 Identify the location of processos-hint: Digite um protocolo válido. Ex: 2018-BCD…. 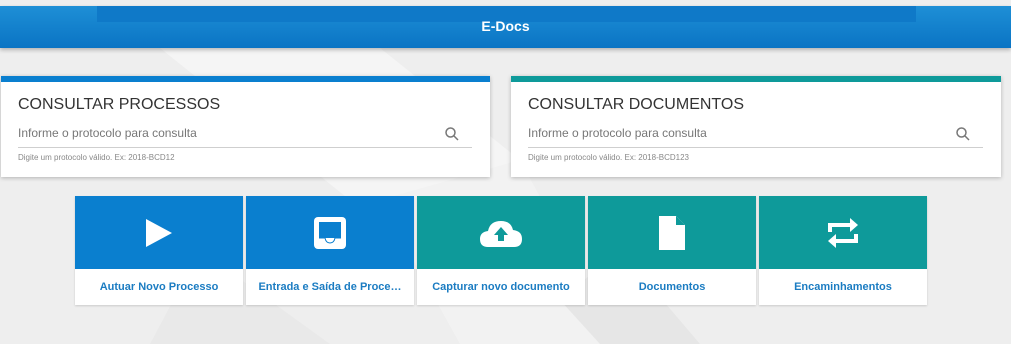
(96, 157).